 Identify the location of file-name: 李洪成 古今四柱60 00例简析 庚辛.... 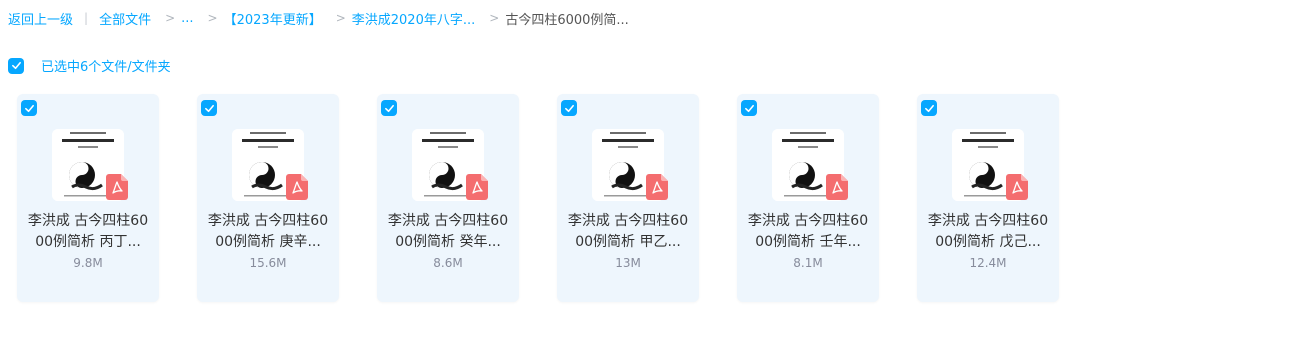
(268, 232).